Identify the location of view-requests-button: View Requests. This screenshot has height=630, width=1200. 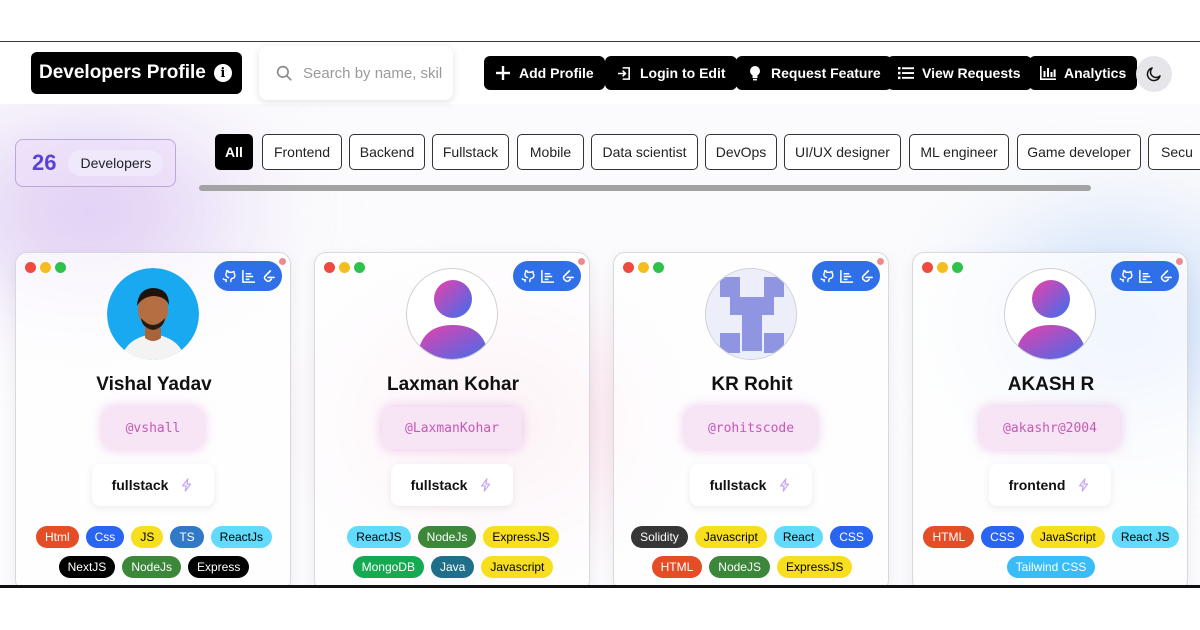
(959, 73).